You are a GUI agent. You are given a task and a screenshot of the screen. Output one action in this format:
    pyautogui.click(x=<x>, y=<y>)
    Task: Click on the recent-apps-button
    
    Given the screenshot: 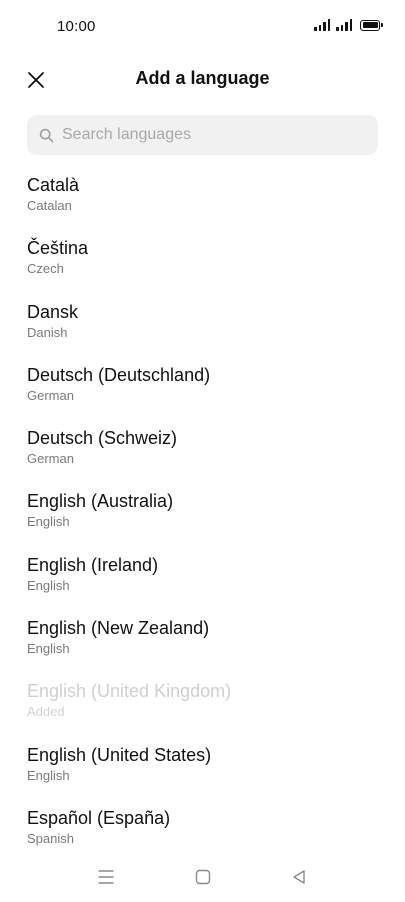 What is the action you would take?
    pyautogui.click(x=106, y=877)
    